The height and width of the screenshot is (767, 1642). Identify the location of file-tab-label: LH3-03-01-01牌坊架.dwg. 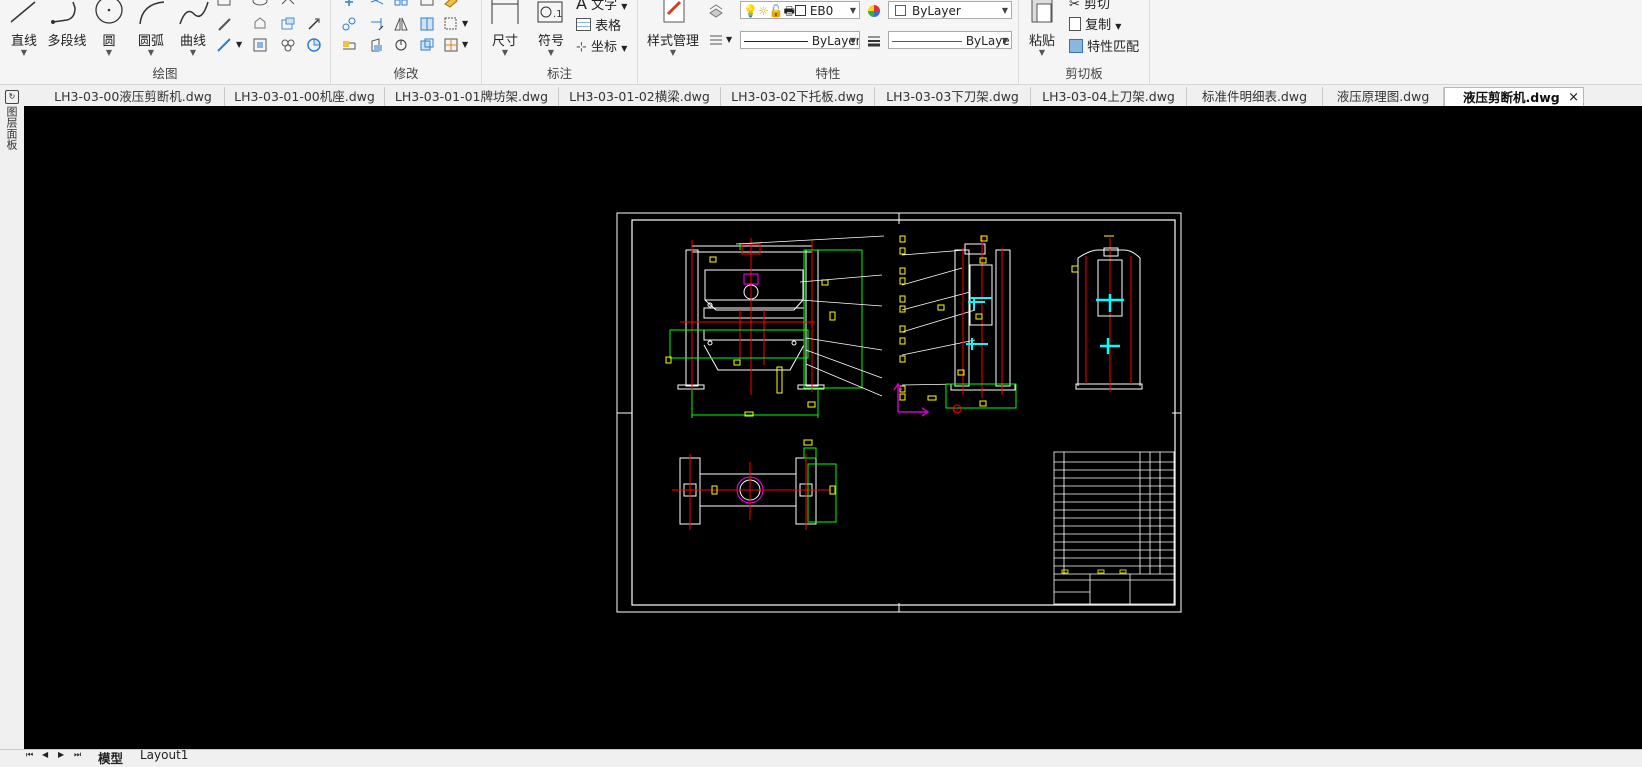
(471, 96).